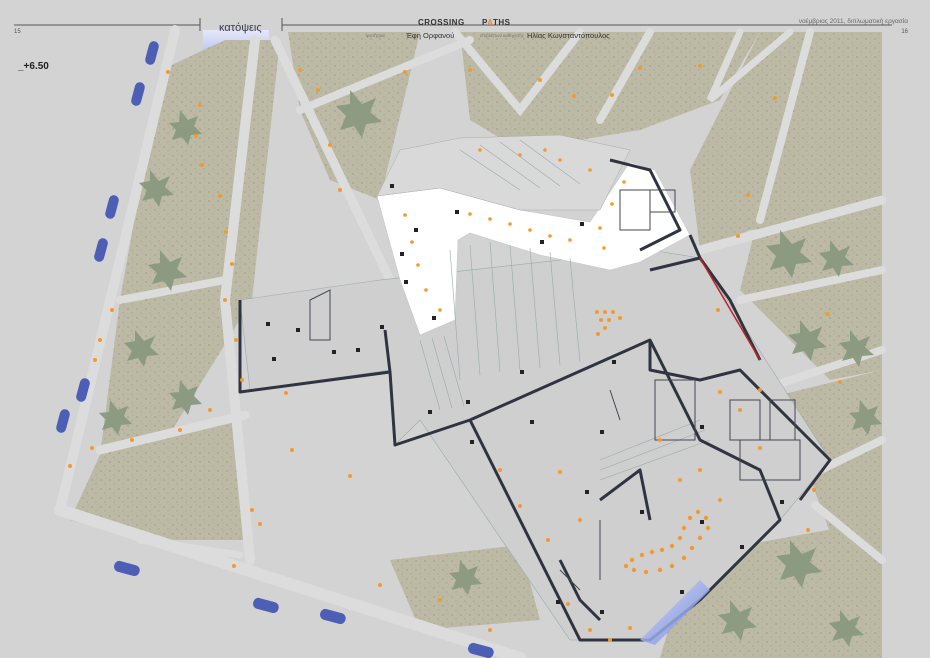 This screenshot has height=658, width=930. I want to click on student-name: Έφη Ορφανού, so click(430, 35).